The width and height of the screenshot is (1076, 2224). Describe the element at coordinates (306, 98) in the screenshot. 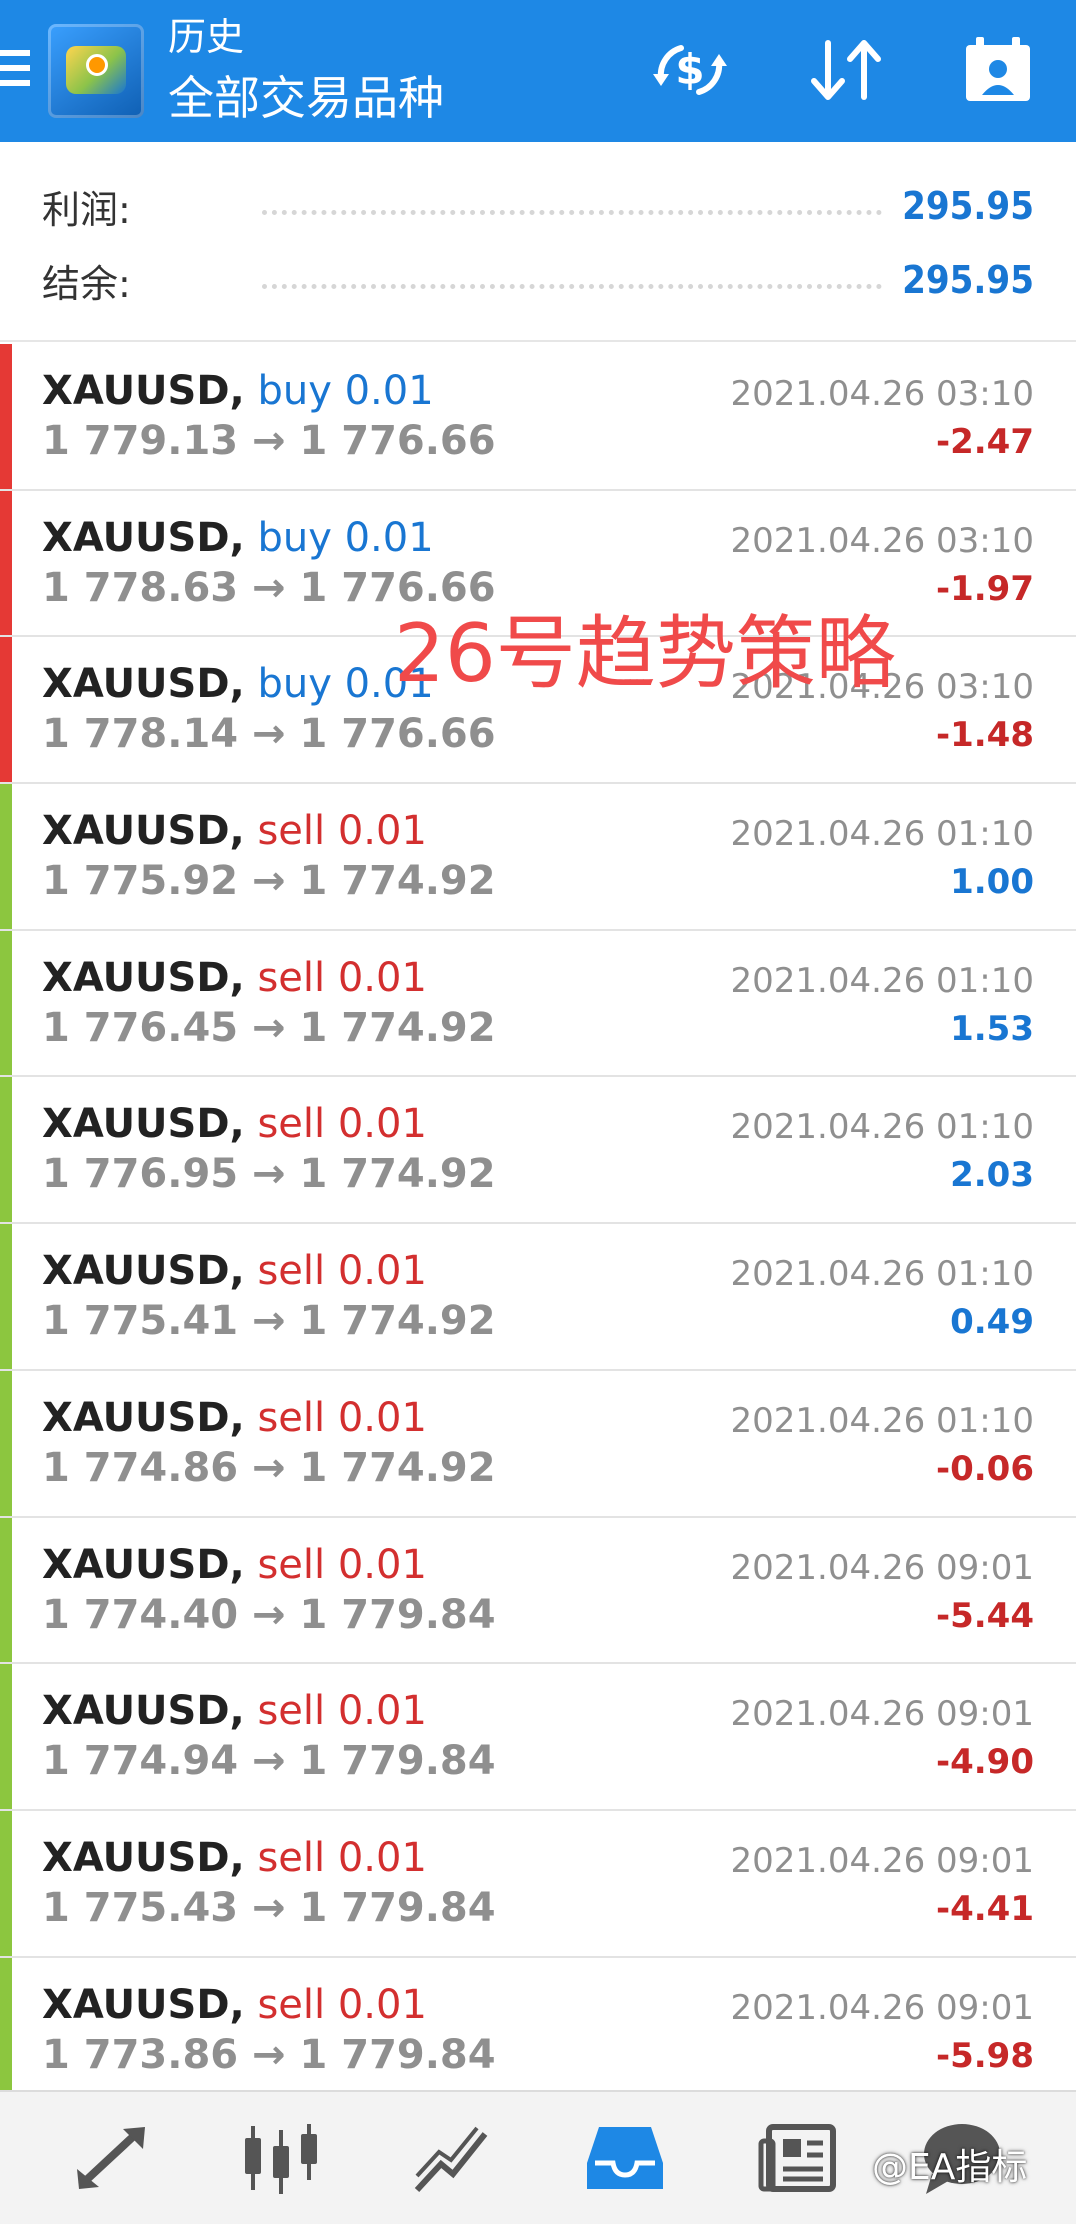

I see `symbol-filter: 全部交易品种` at that location.